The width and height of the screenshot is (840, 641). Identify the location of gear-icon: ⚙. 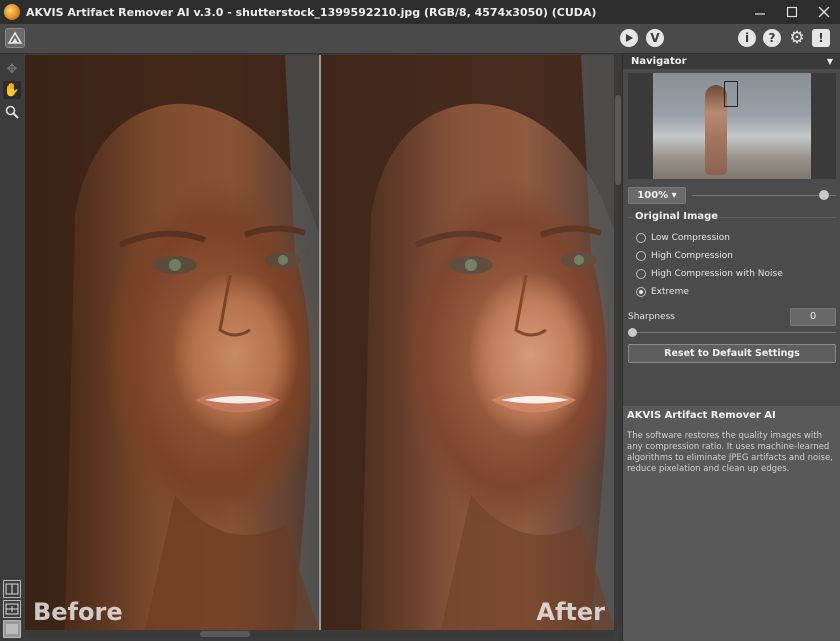
(797, 38).